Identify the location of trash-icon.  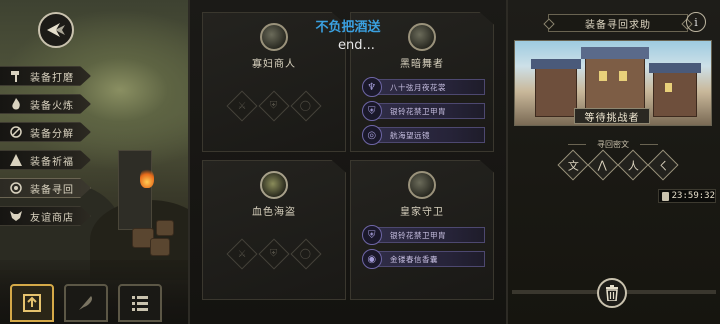
(612, 293).